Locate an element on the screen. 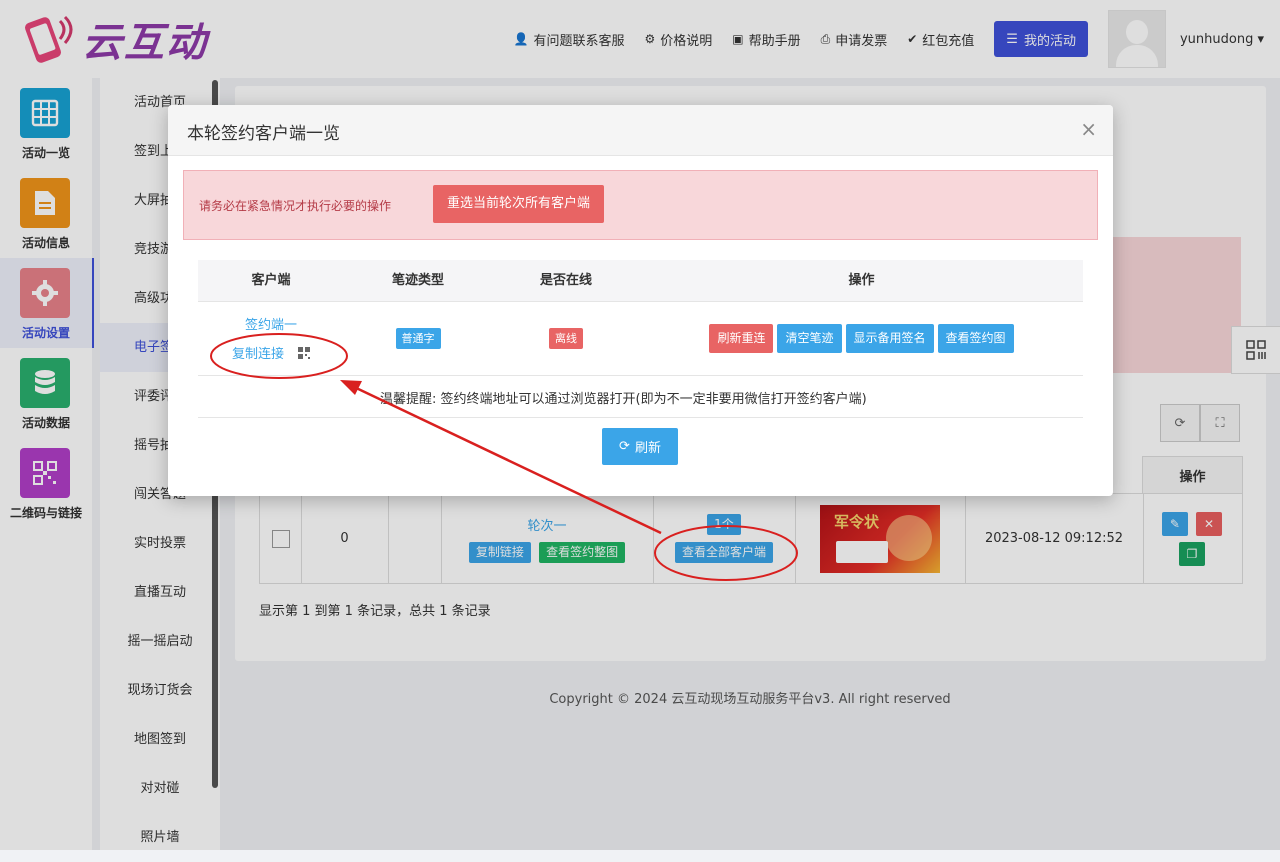 The image size is (1280, 862). modal-header: 本轮签约客户端一览 × is located at coordinates (640, 130).